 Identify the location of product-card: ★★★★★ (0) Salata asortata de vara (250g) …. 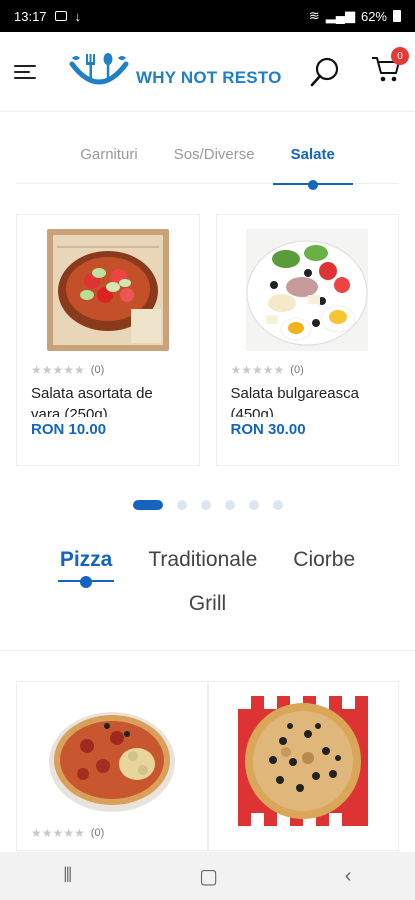
(108, 340).